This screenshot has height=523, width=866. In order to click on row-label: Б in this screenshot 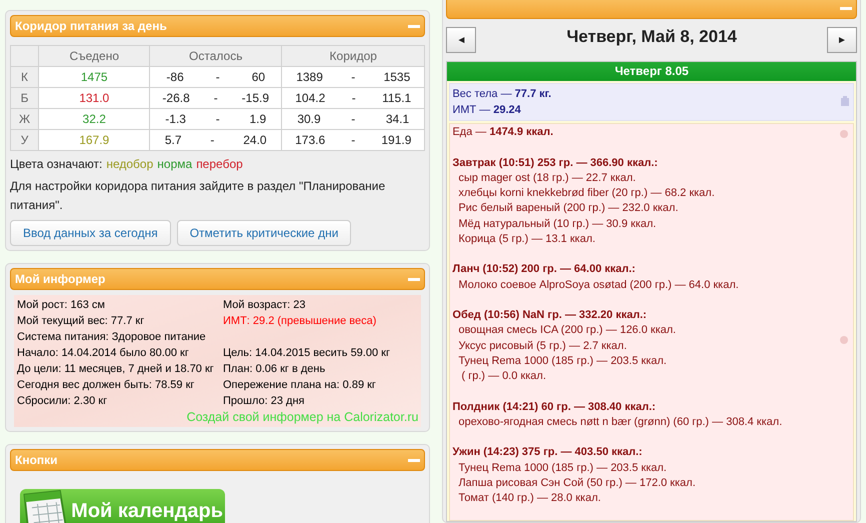, I will do `click(24, 98)`.